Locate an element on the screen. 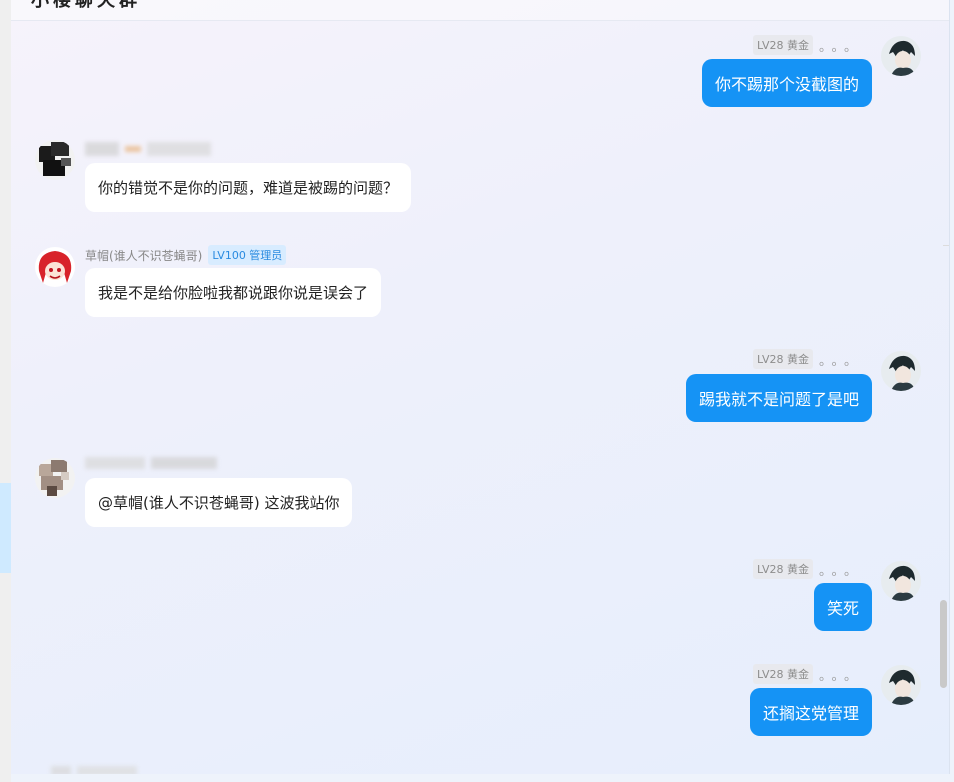 Image resolution: width=954 pixels, height=782 pixels. sender-info: 草帽(谁人不识苍蝇哥) LV100 管理员 is located at coordinates (186, 255).